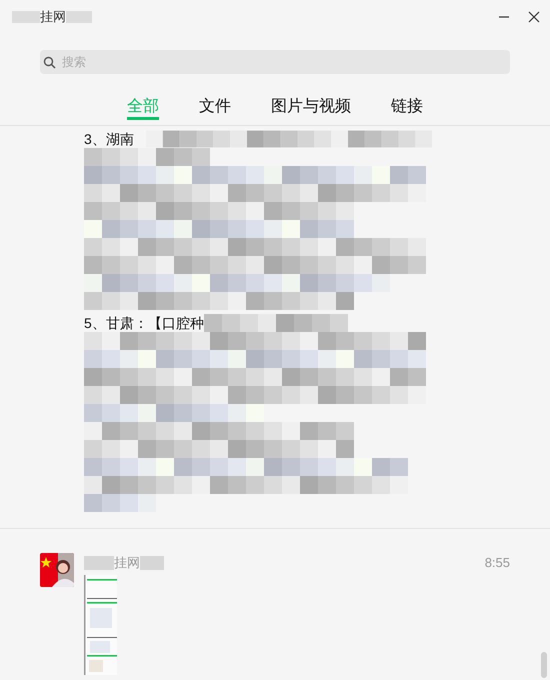 The width and height of the screenshot is (550, 680). What do you see at coordinates (215, 108) in the screenshot?
I see `tab: 文件` at bounding box center [215, 108].